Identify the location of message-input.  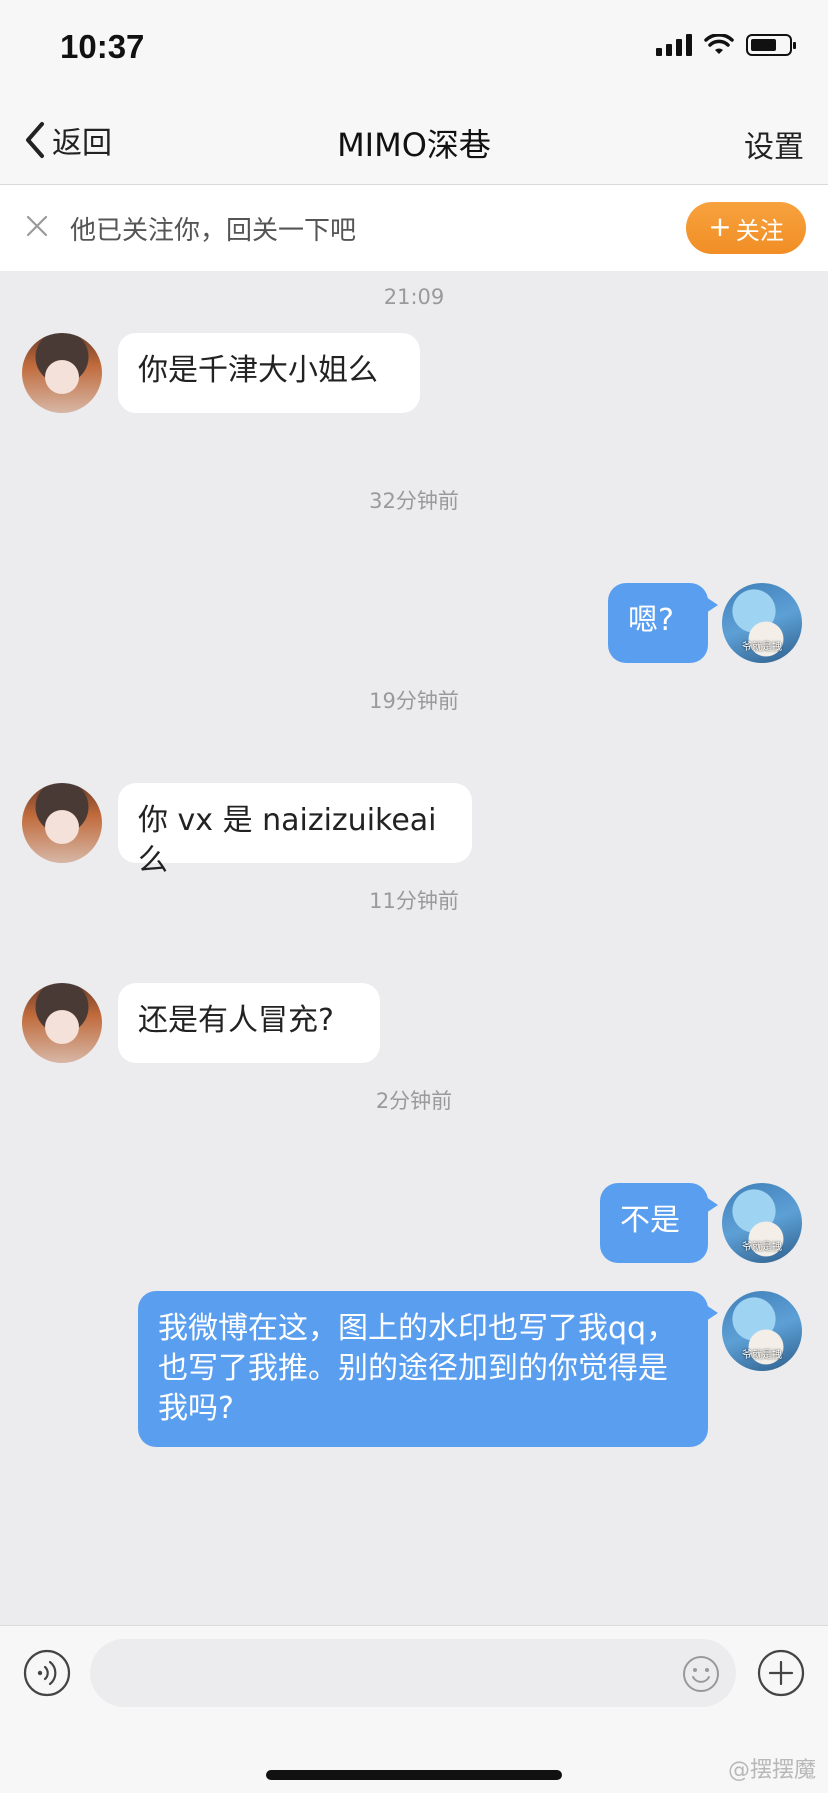
(413, 1673).